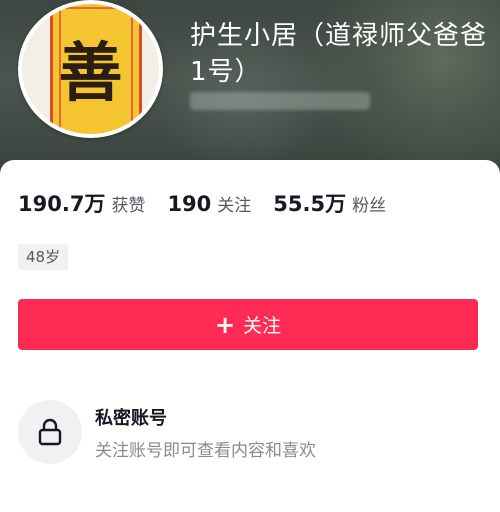  I want to click on lock-icon, so click(50, 432).